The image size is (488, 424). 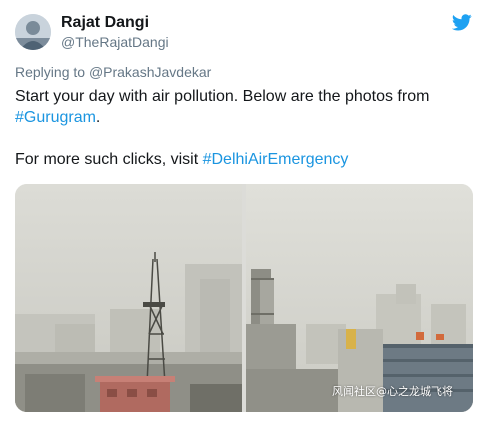 I want to click on watermark-text: 风闻社区@心之龙城飞将, so click(x=392, y=391).